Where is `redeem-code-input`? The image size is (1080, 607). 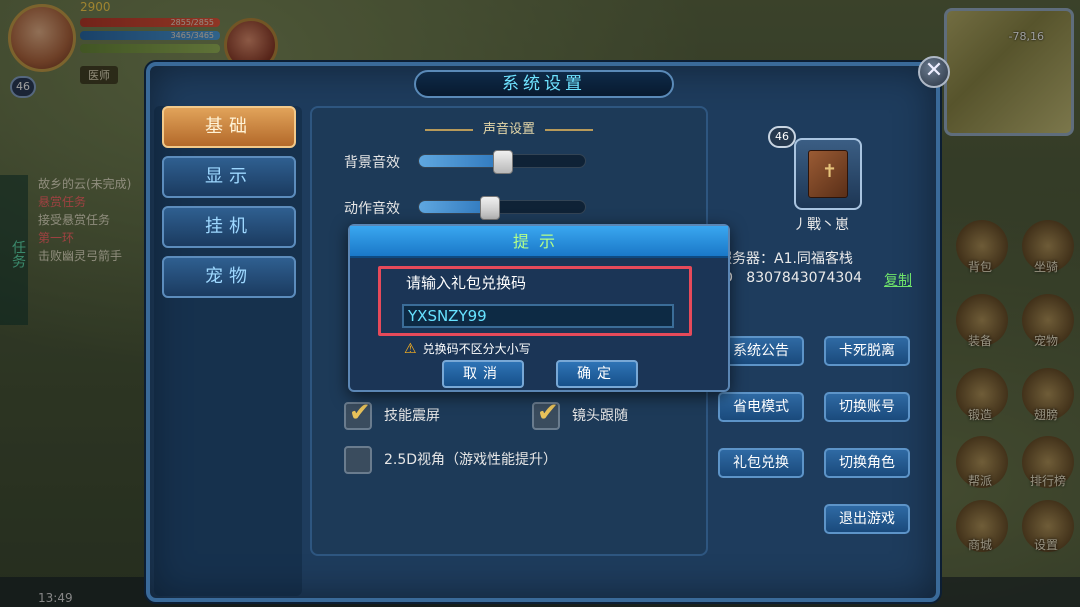 redeem-code-input is located at coordinates (538, 316).